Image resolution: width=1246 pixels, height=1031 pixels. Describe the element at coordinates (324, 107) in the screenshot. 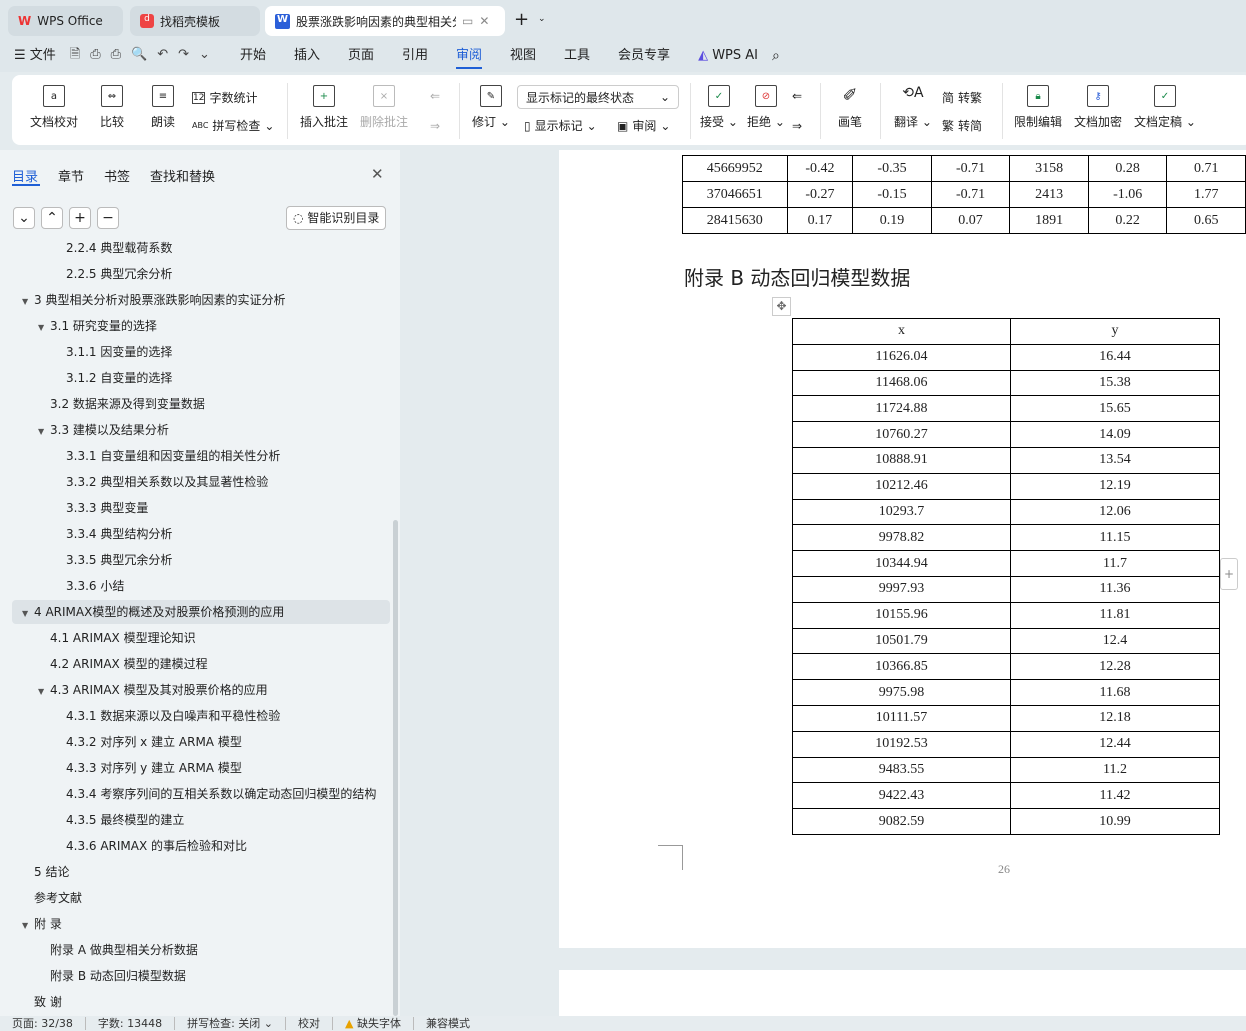

I see `insert-comment-button: + 插入批注` at that location.